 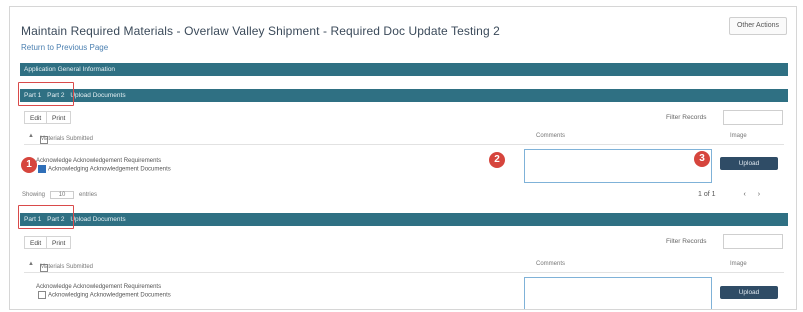 I want to click on application-info-bar: Application General Information, so click(x=404, y=69).